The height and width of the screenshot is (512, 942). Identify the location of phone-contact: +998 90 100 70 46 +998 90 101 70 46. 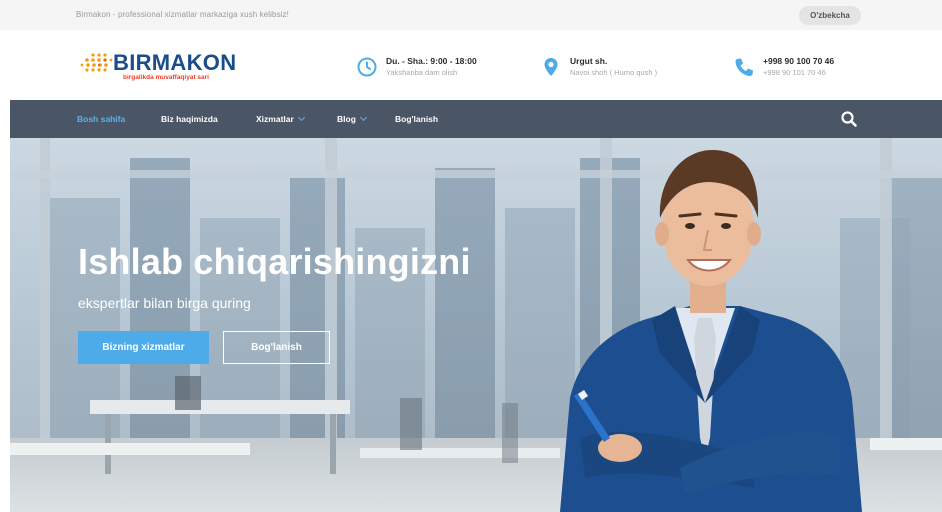
(808, 69).